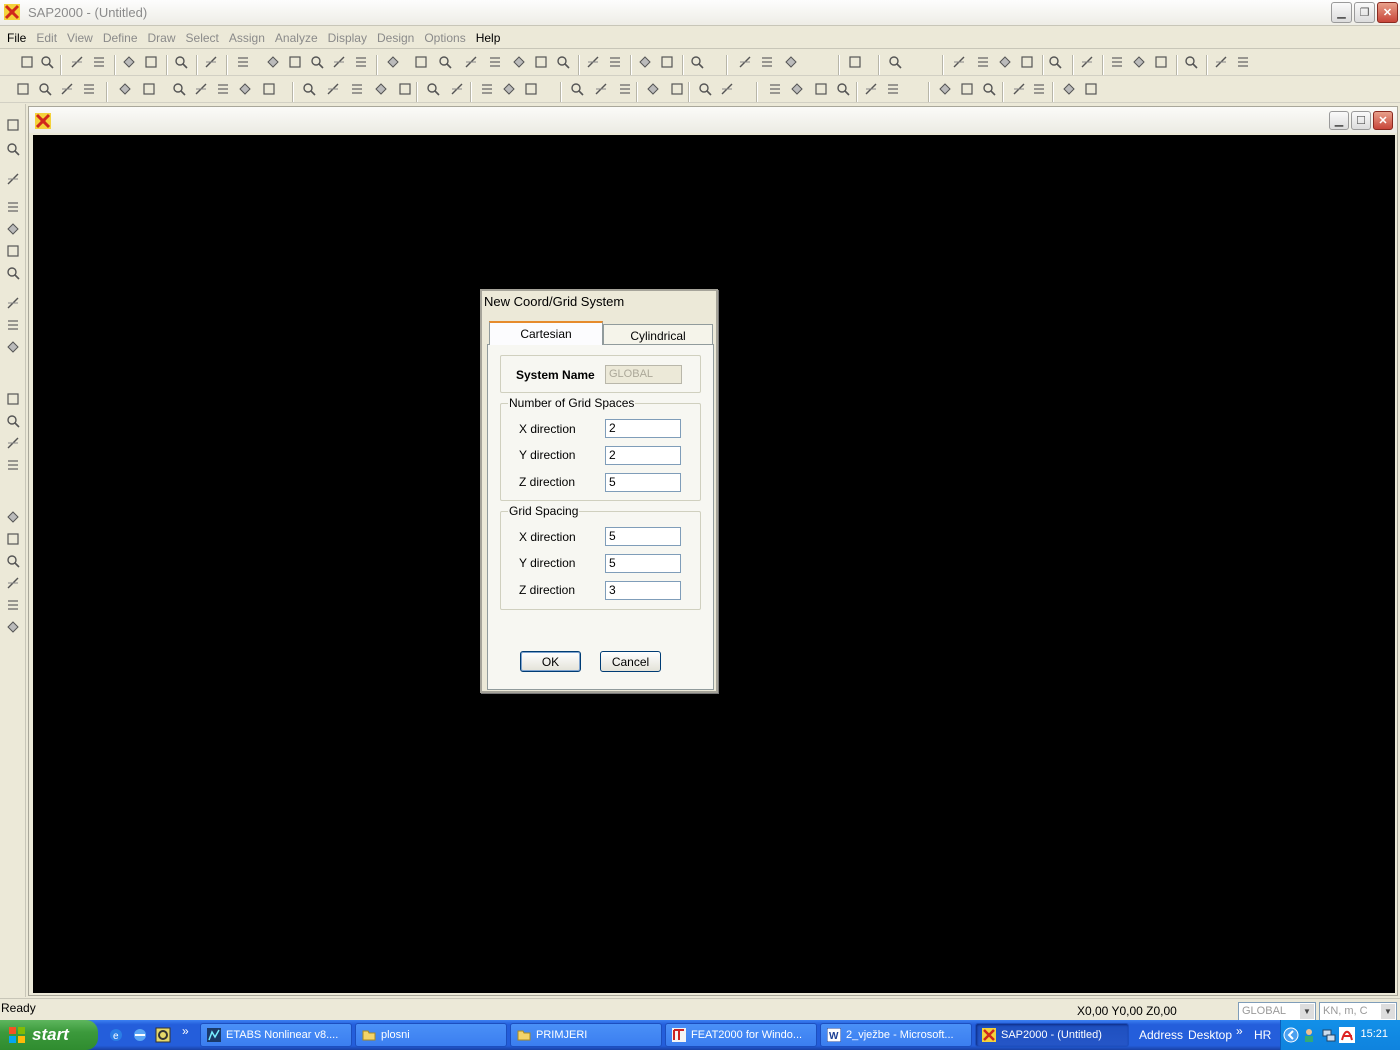 Image resolution: width=1400 pixels, height=1050 pixels. What do you see at coordinates (488, 38) in the screenshot?
I see `menu-help: Help` at bounding box center [488, 38].